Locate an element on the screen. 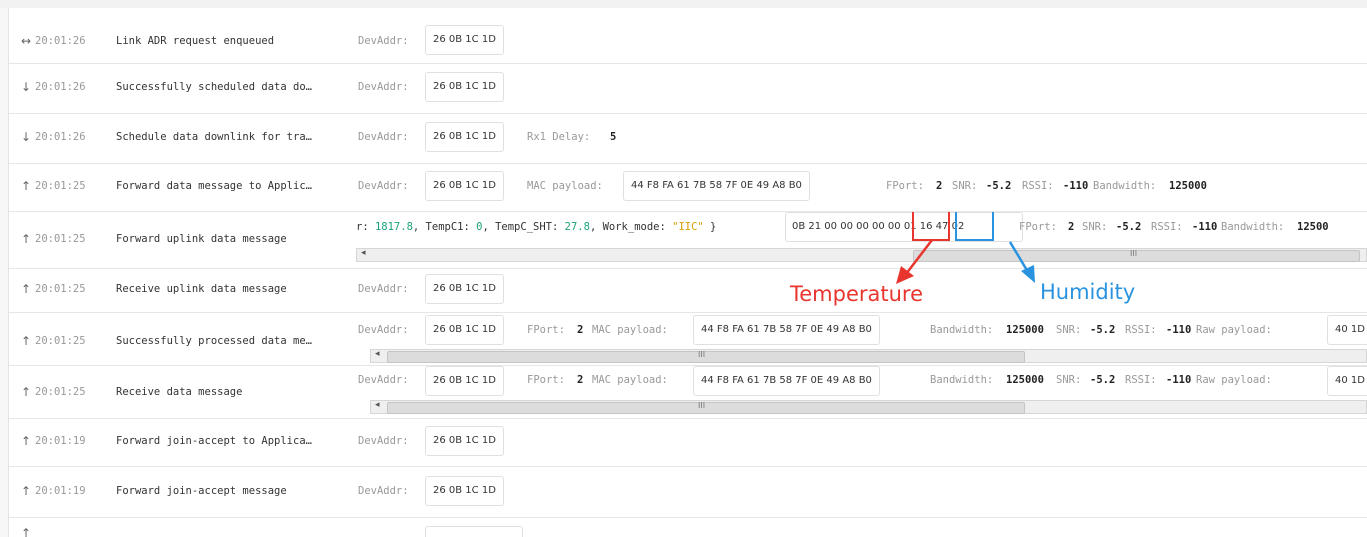 This screenshot has width=1367, height=537. top-bar is located at coordinates (683, 4).